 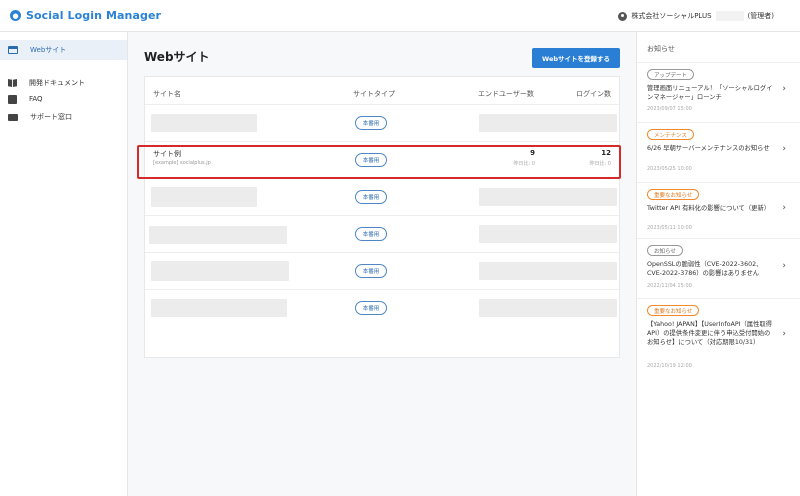 I want to click on sidebar-item-docs: 開発ドキュメント, so click(x=63, y=83).